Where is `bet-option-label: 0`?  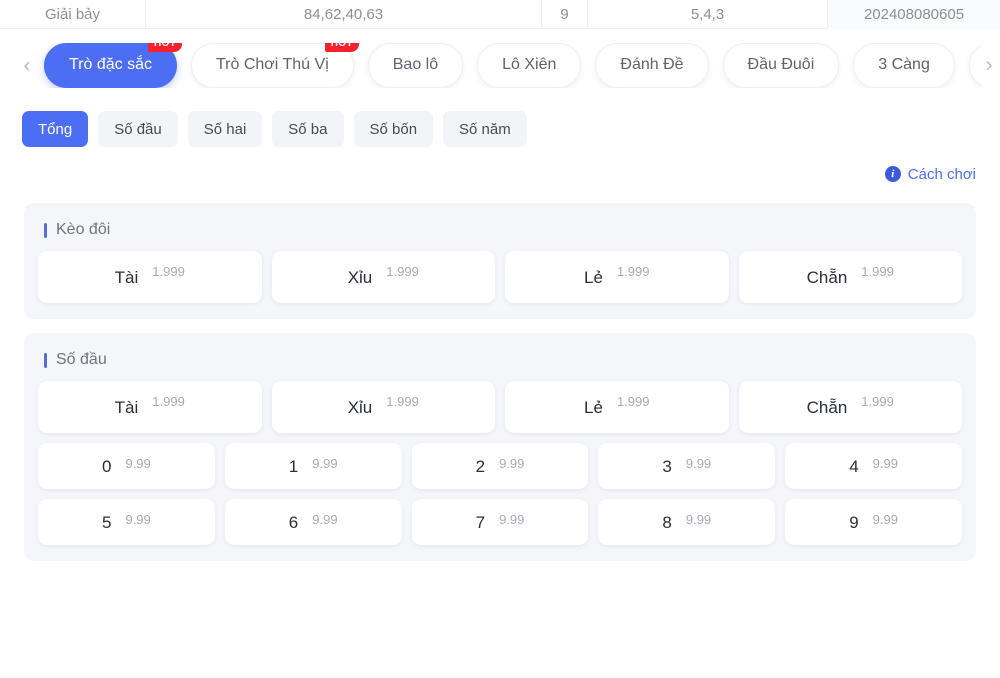 bet-option-label: 0 is located at coordinates (107, 466).